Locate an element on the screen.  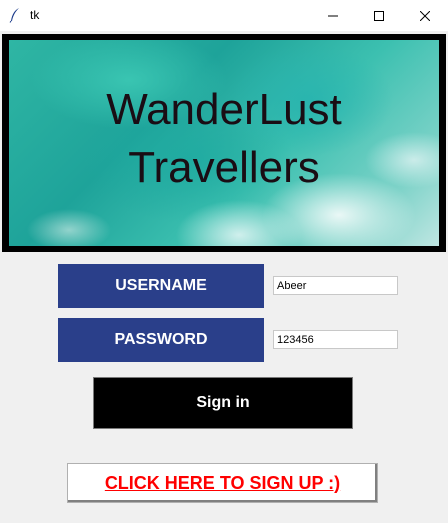
banner-title-line2: Travellers is located at coordinates (224, 167).